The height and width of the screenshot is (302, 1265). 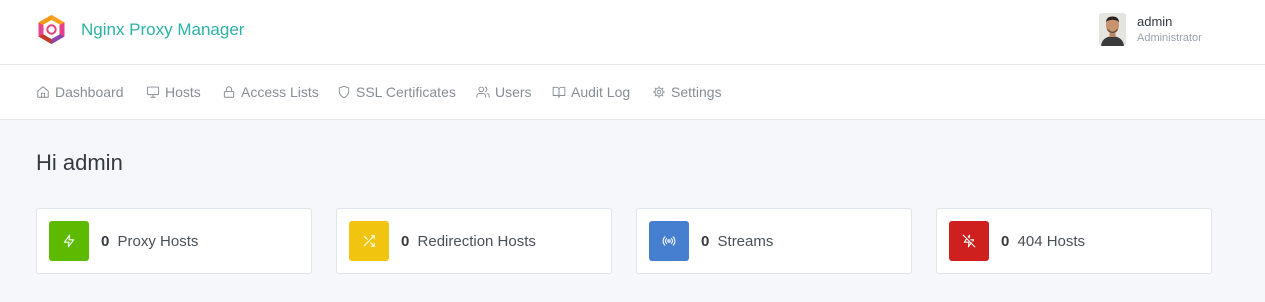 I want to click on lock-icon, so click(x=229, y=92).